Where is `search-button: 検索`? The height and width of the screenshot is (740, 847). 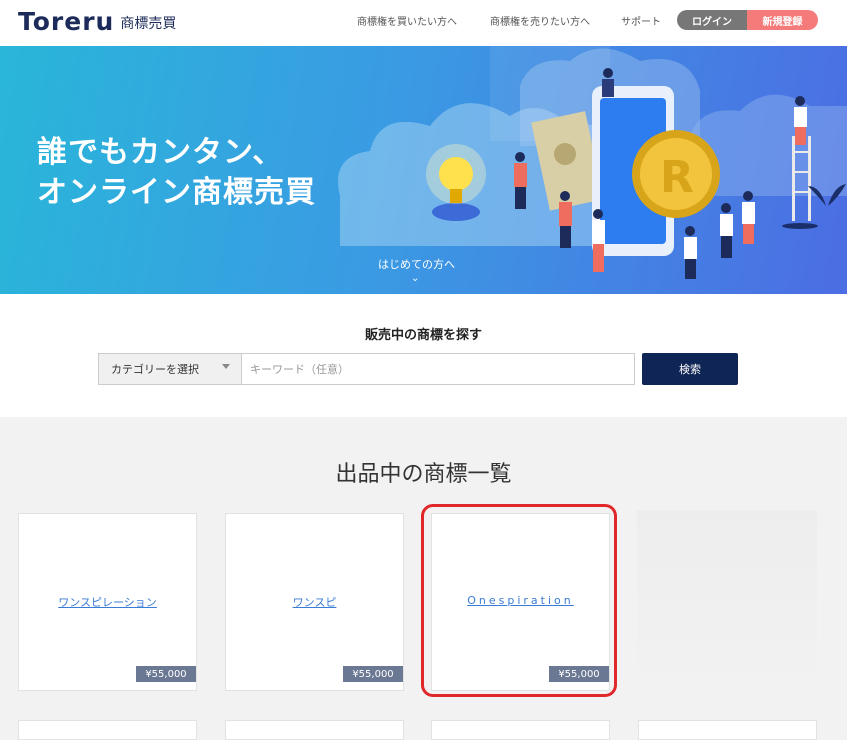
search-button: 検索 is located at coordinates (690, 369).